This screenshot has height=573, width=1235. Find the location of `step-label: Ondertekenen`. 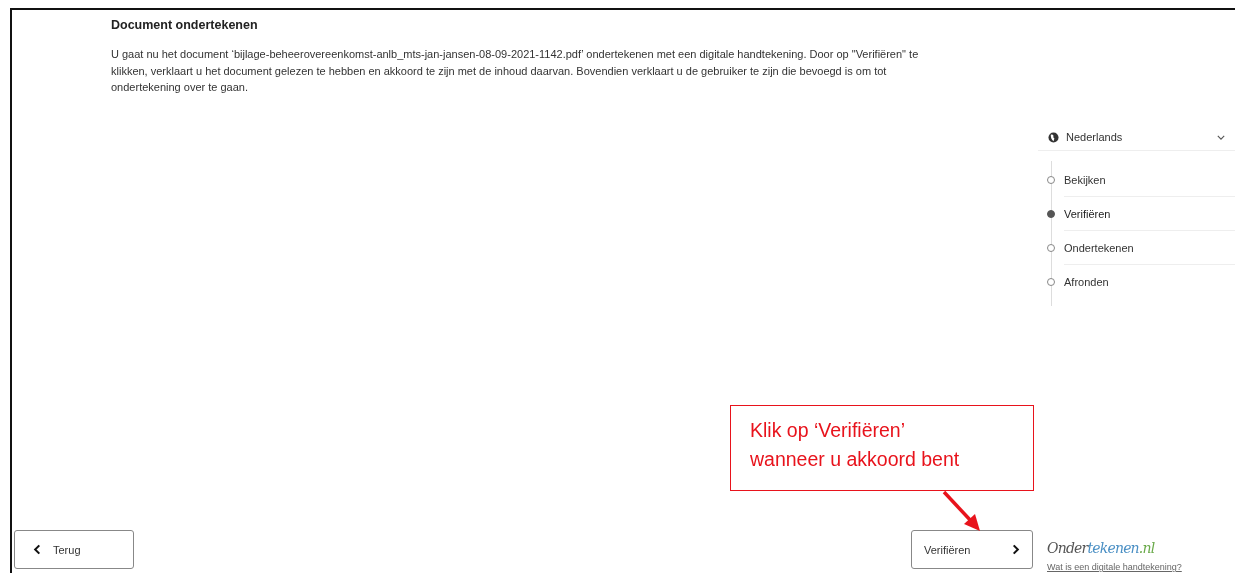

step-label: Ondertekenen is located at coordinates (1099, 247).